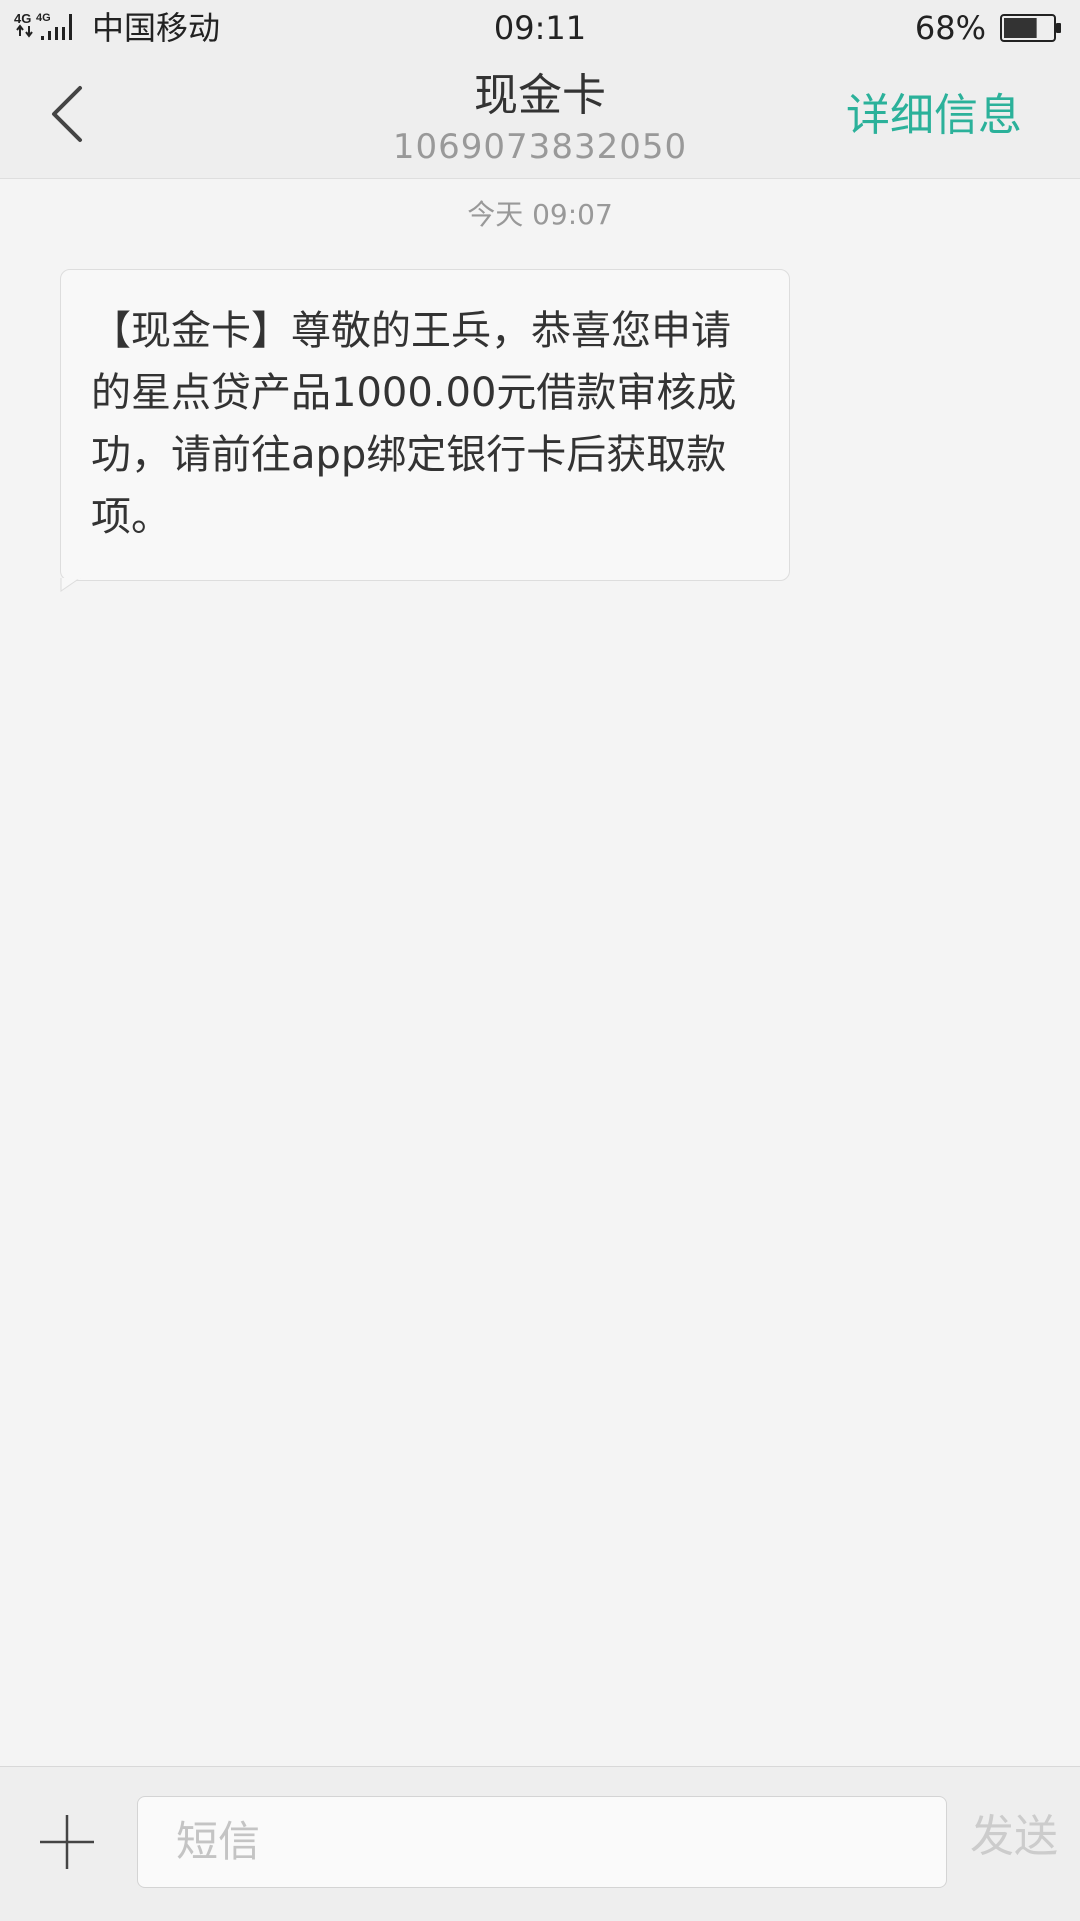 This screenshot has width=1080, height=1921. I want to click on status-bar: 4G 4G 中国移动 09:11 68%, so click(540, 28).